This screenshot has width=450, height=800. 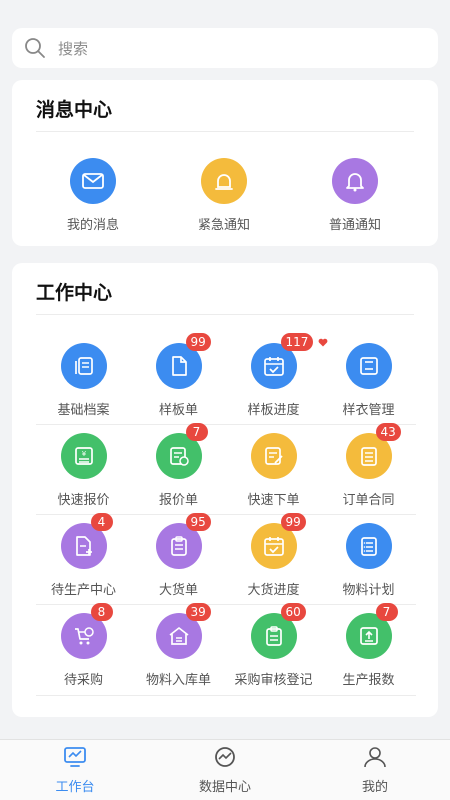 I want to click on general-notice-label: 普通通知, so click(x=354, y=225).